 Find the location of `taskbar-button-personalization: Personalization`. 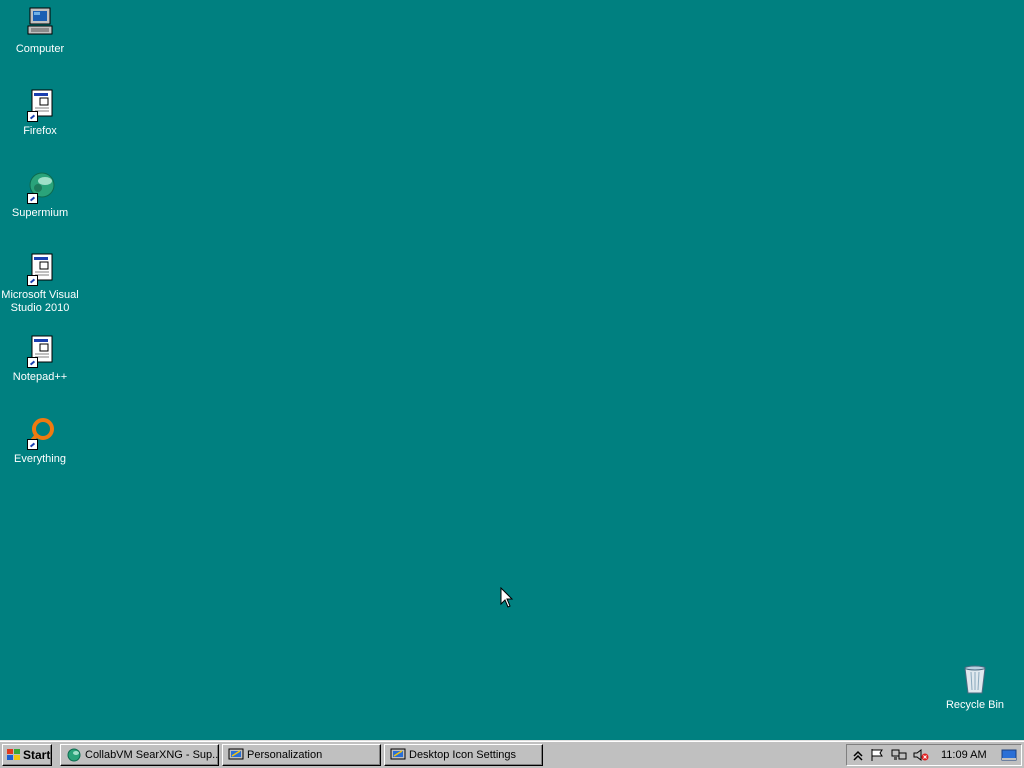

taskbar-button-personalization: Personalization is located at coordinates (301, 755).